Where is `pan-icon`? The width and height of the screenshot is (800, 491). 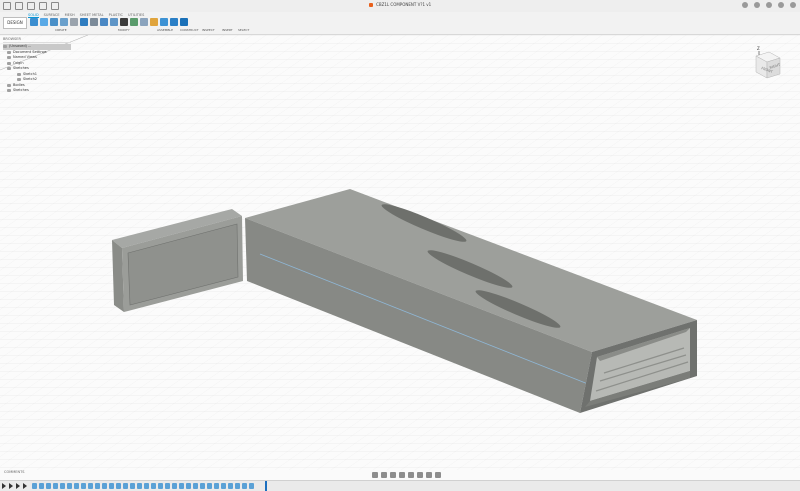
pan-icon is located at coordinates (393, 475).